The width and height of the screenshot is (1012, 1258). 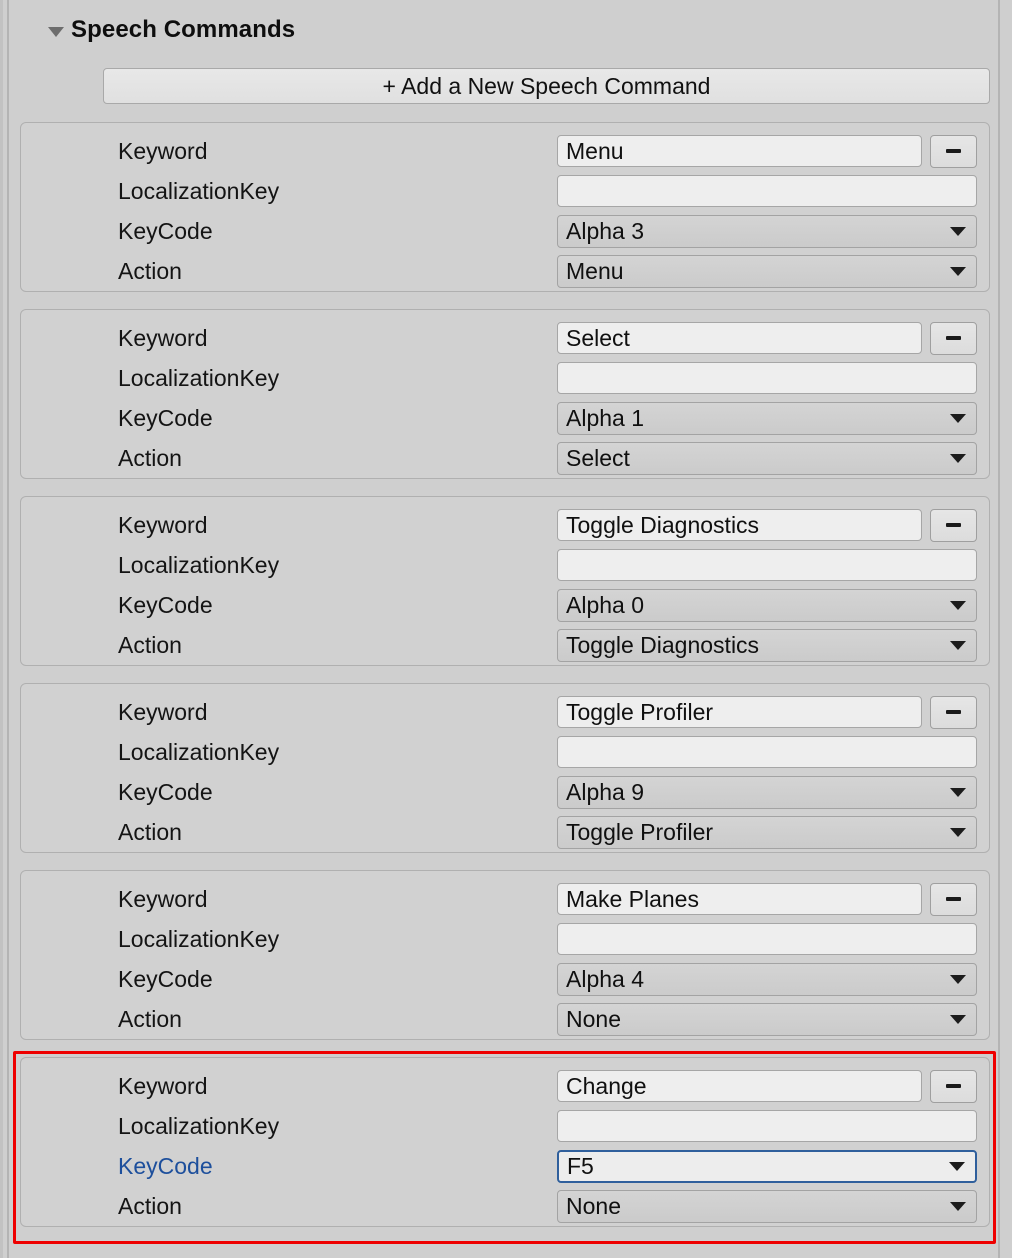 What do you see at coordinates (605, 978) in the screenshot?
I see `keycode-value: Alpha 4` at bounding box center [605, 978].